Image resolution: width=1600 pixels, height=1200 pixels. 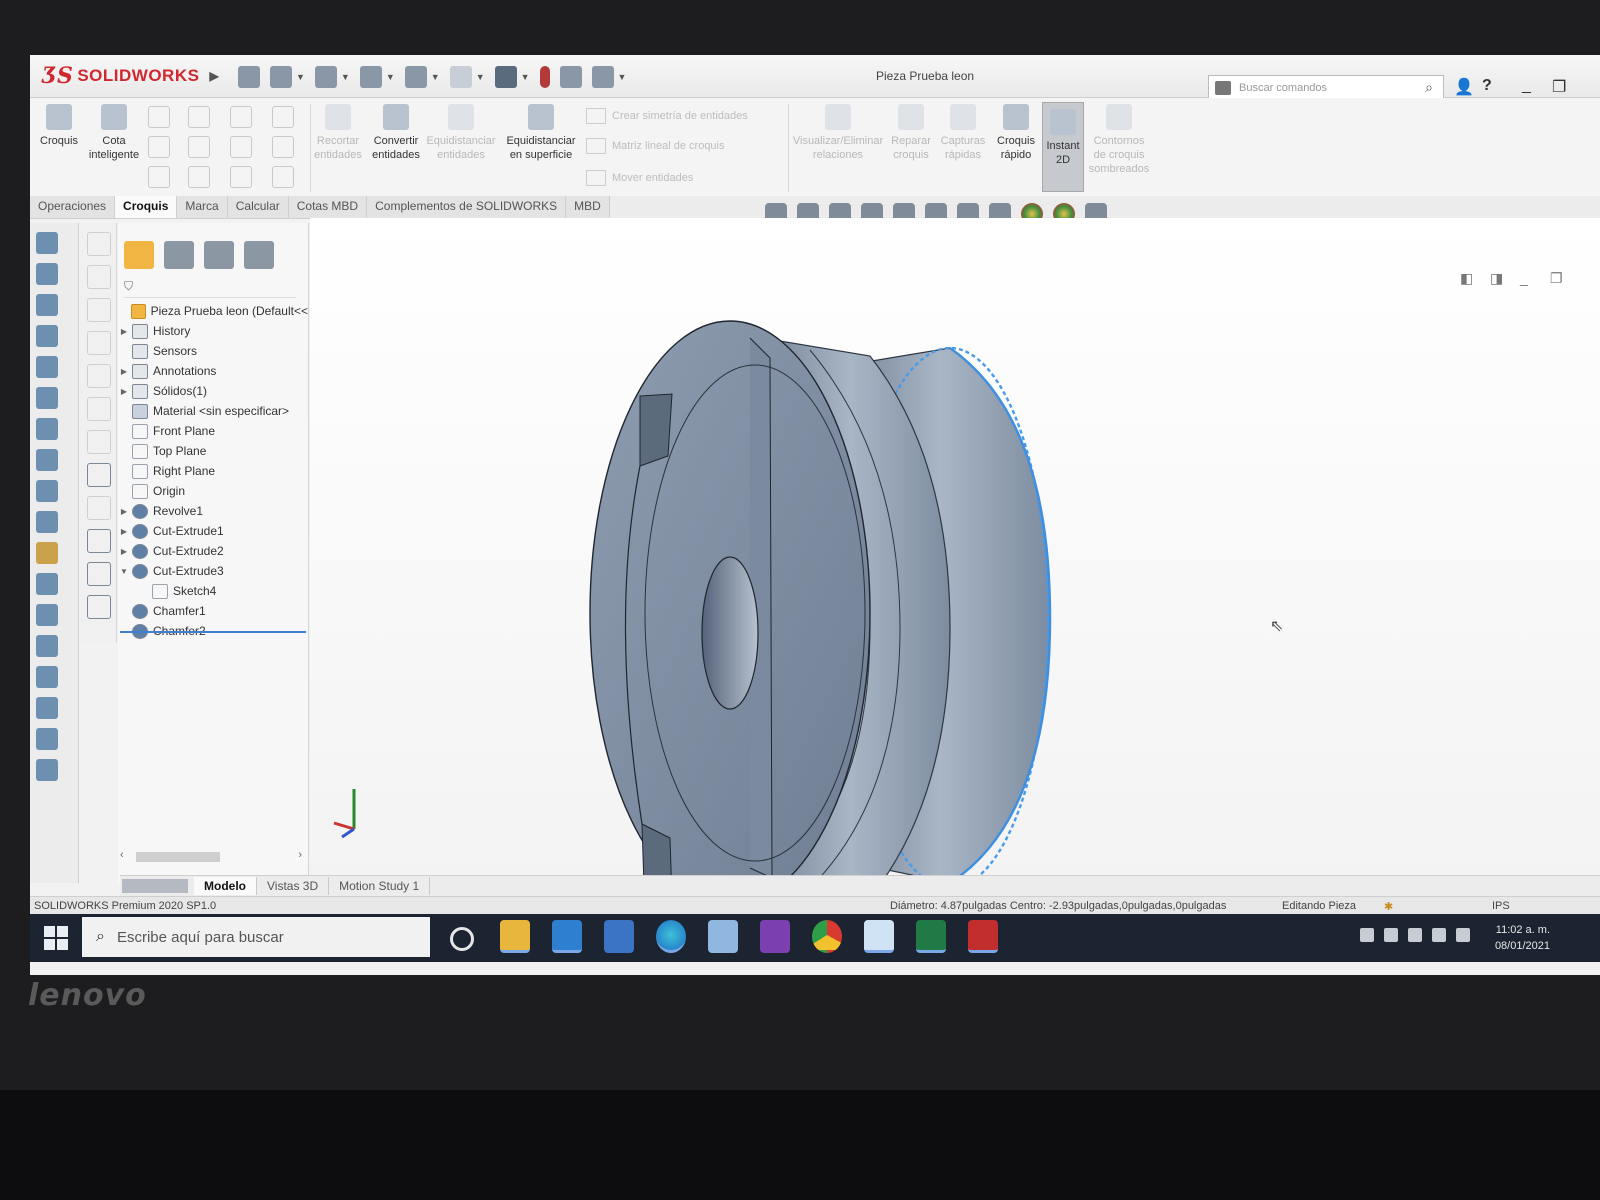 I want to click on curves-icon, so click(x=47, y=522).